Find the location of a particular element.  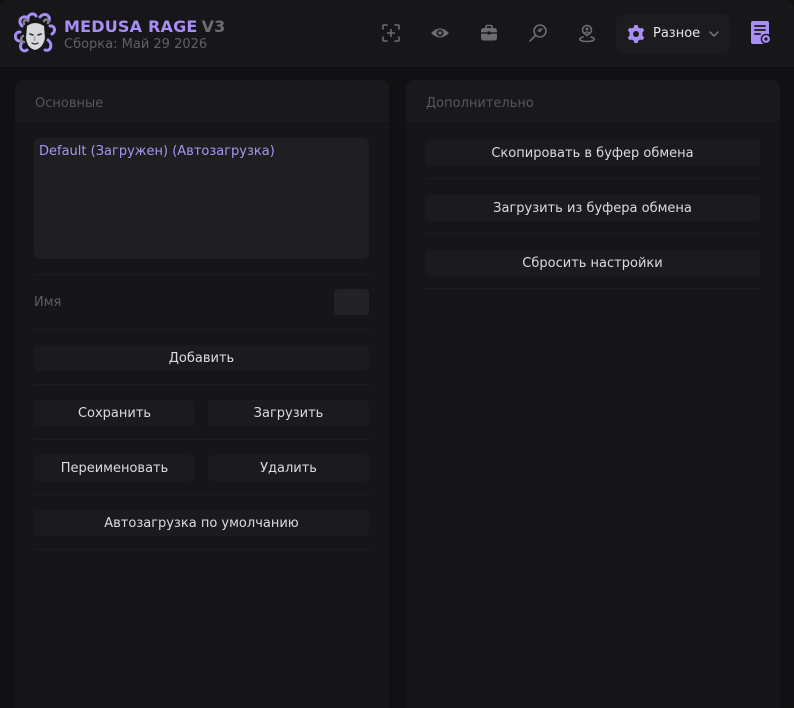

category-dropdown: Разное is located at coordinates (673, 34).